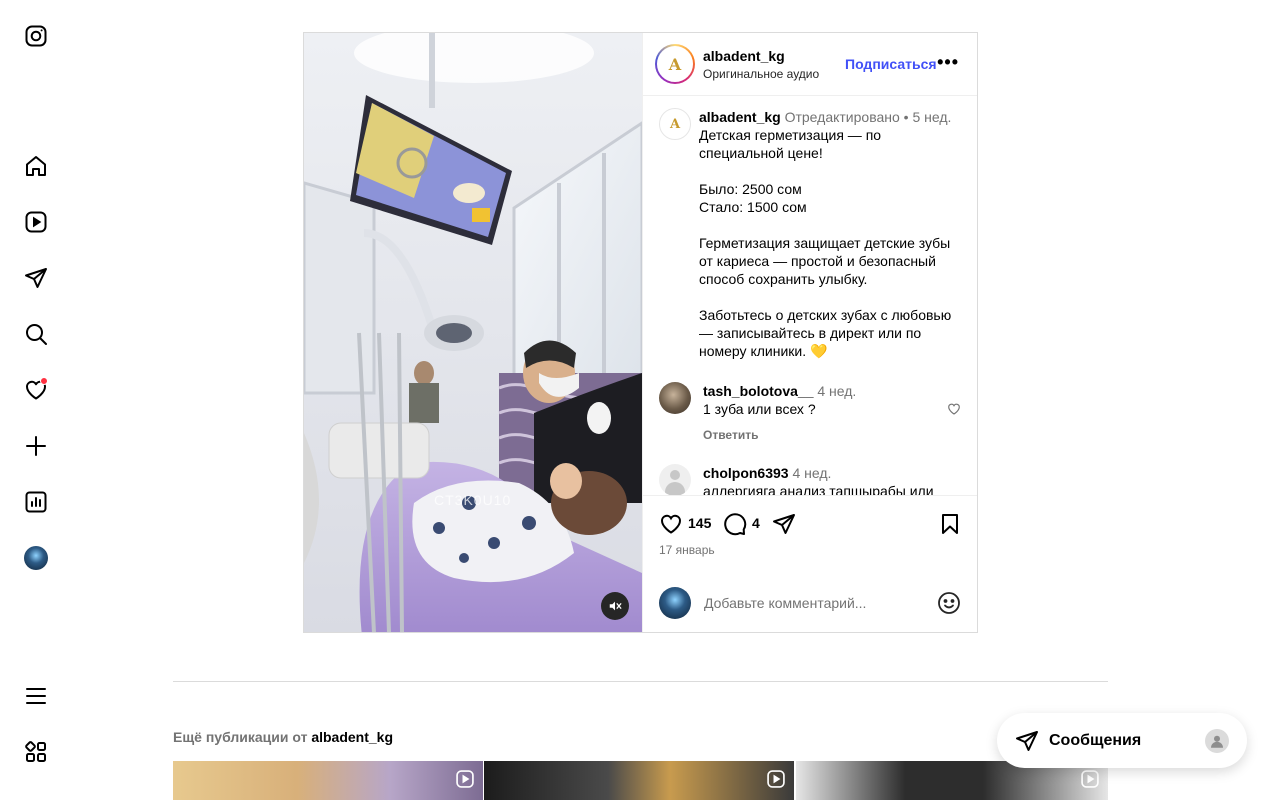 The height and width of the screenshot is (800, 1280). What do you see at coordinates (36, 166) in the screenshot?
I see `home-icon` at bounding box center [36, 166].